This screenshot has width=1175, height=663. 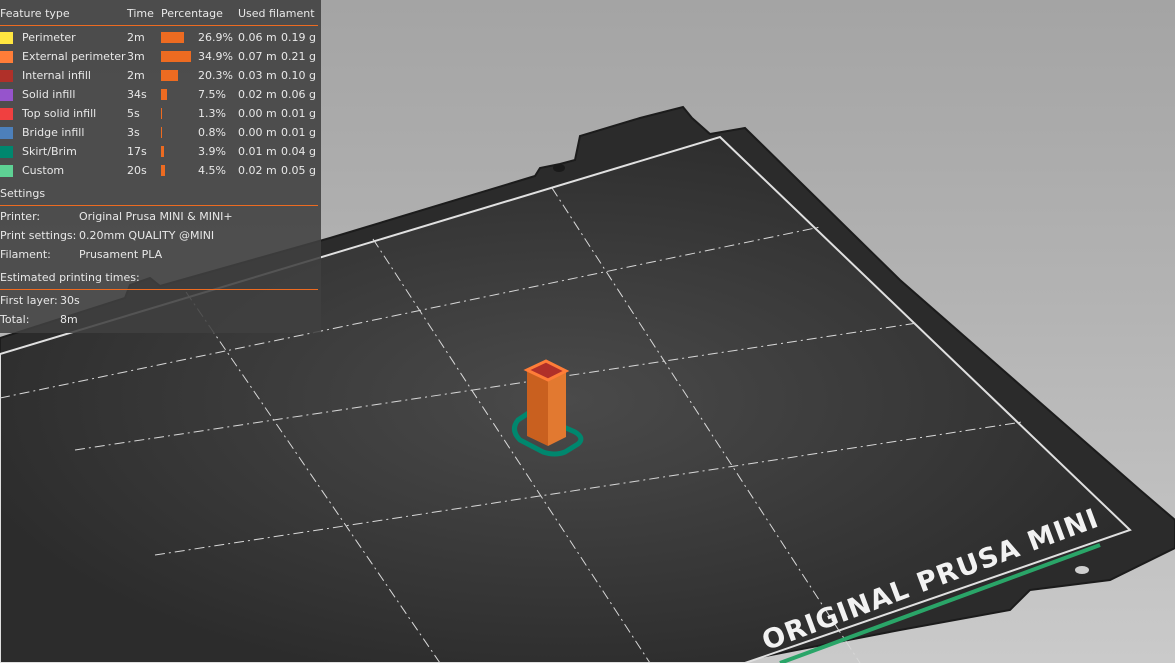 I want to click on feature-length: 0.03 m, so click(x=257, y=75).